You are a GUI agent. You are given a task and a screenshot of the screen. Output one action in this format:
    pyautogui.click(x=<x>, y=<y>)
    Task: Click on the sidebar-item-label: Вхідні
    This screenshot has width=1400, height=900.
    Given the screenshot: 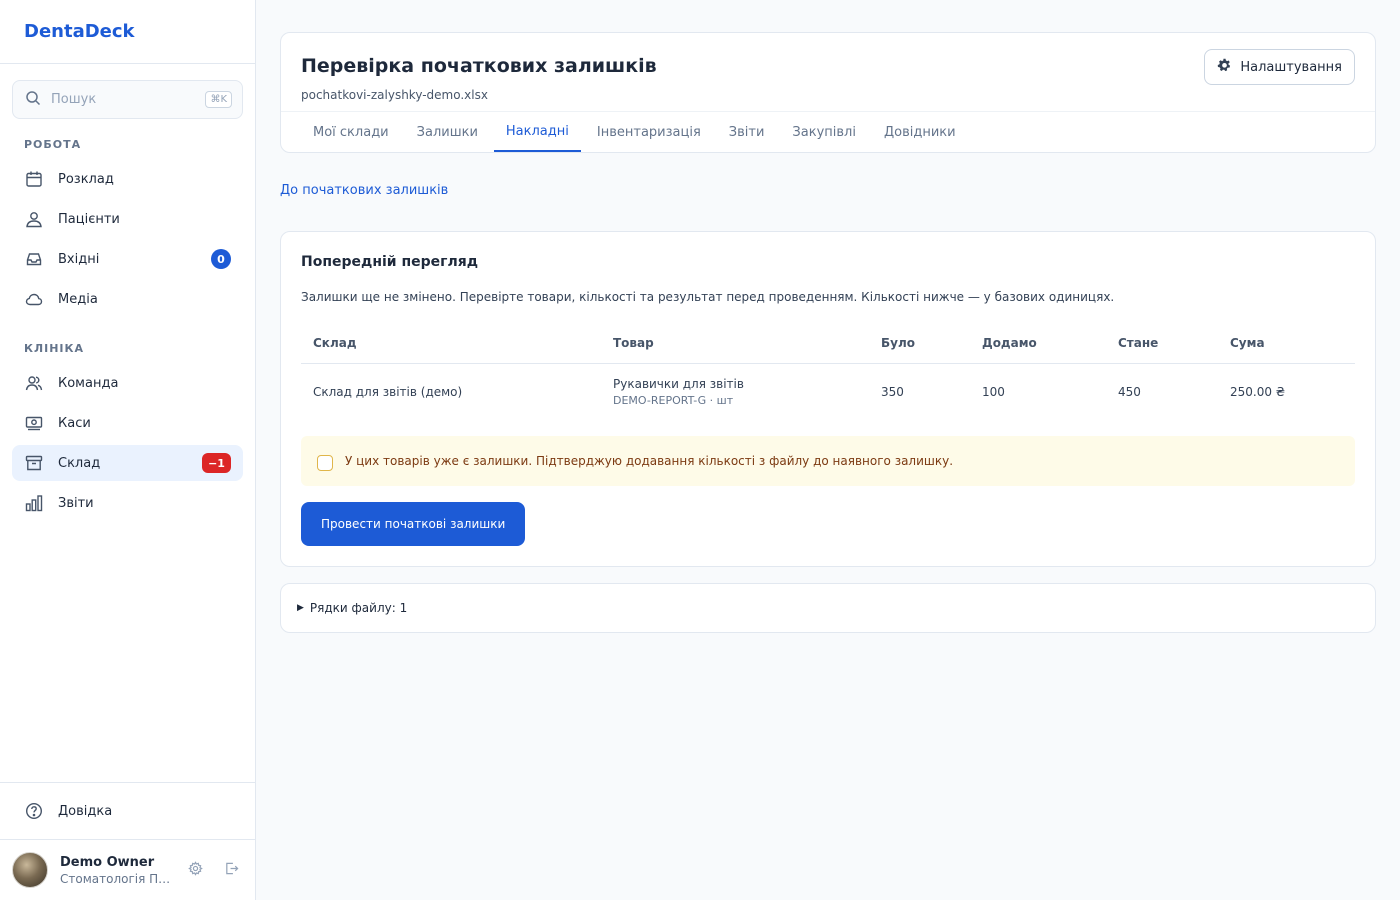 What is the action you would take?
    pyautogui.click(x=79, y=259)
    